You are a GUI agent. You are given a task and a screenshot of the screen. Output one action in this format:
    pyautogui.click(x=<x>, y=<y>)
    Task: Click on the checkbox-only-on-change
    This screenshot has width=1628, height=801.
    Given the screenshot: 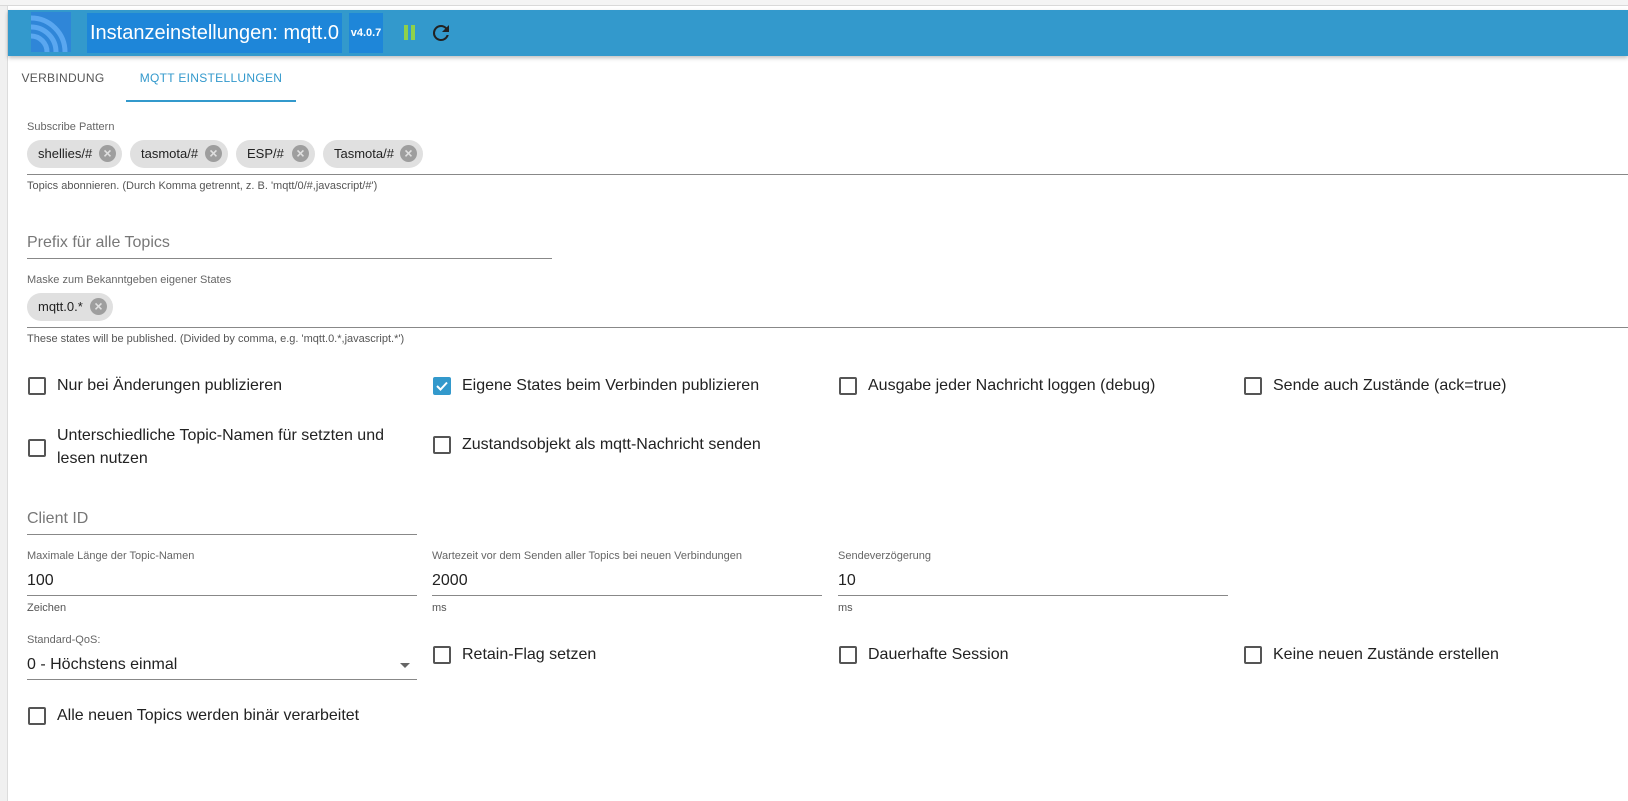 What is the action you would take?
    pyautogui.click(x=37, y=386)
    